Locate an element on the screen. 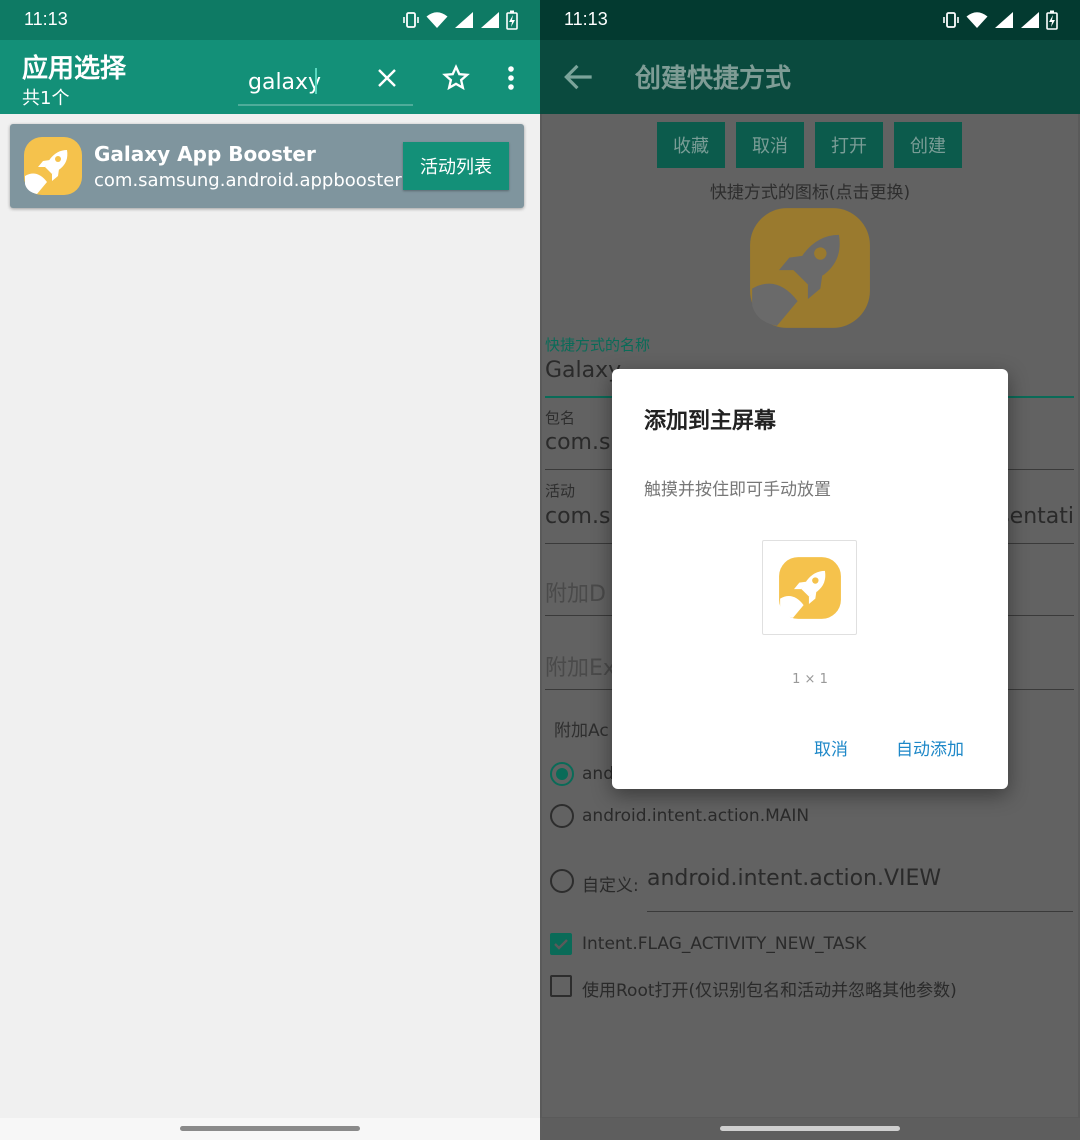  root-open-checkbox is located at coordinates (561, 986).